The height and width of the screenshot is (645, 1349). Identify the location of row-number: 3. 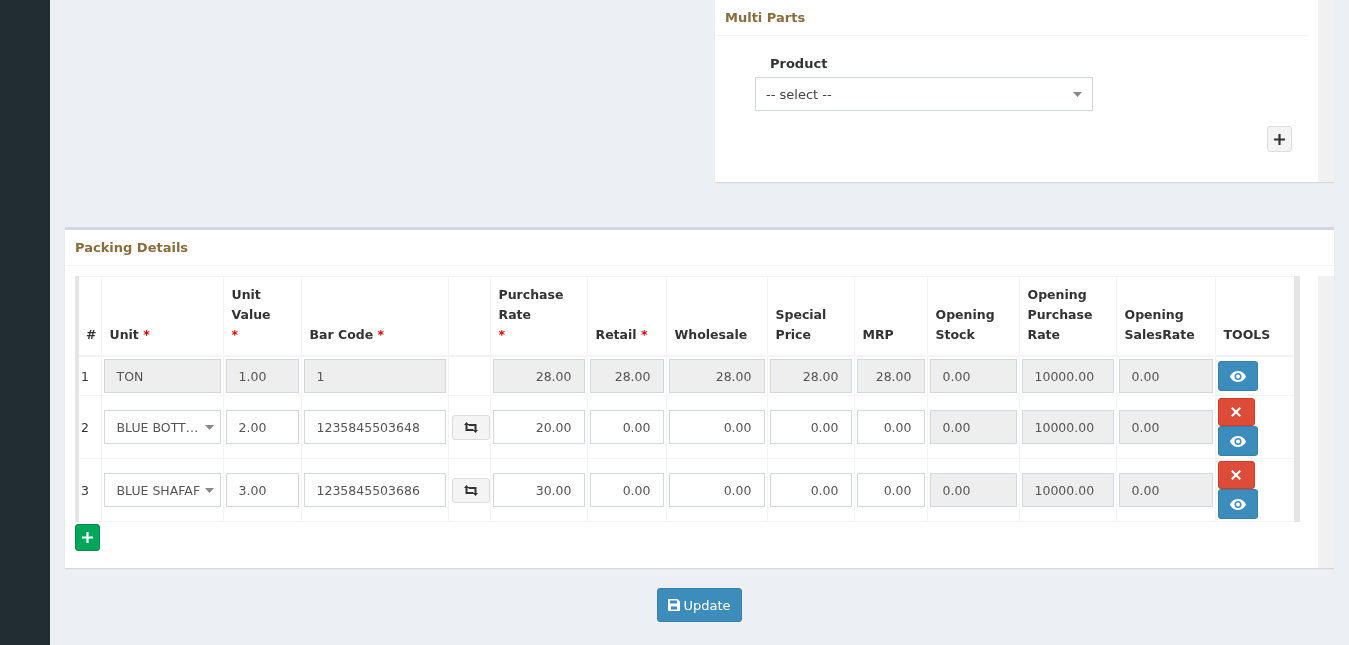
(85, 490).